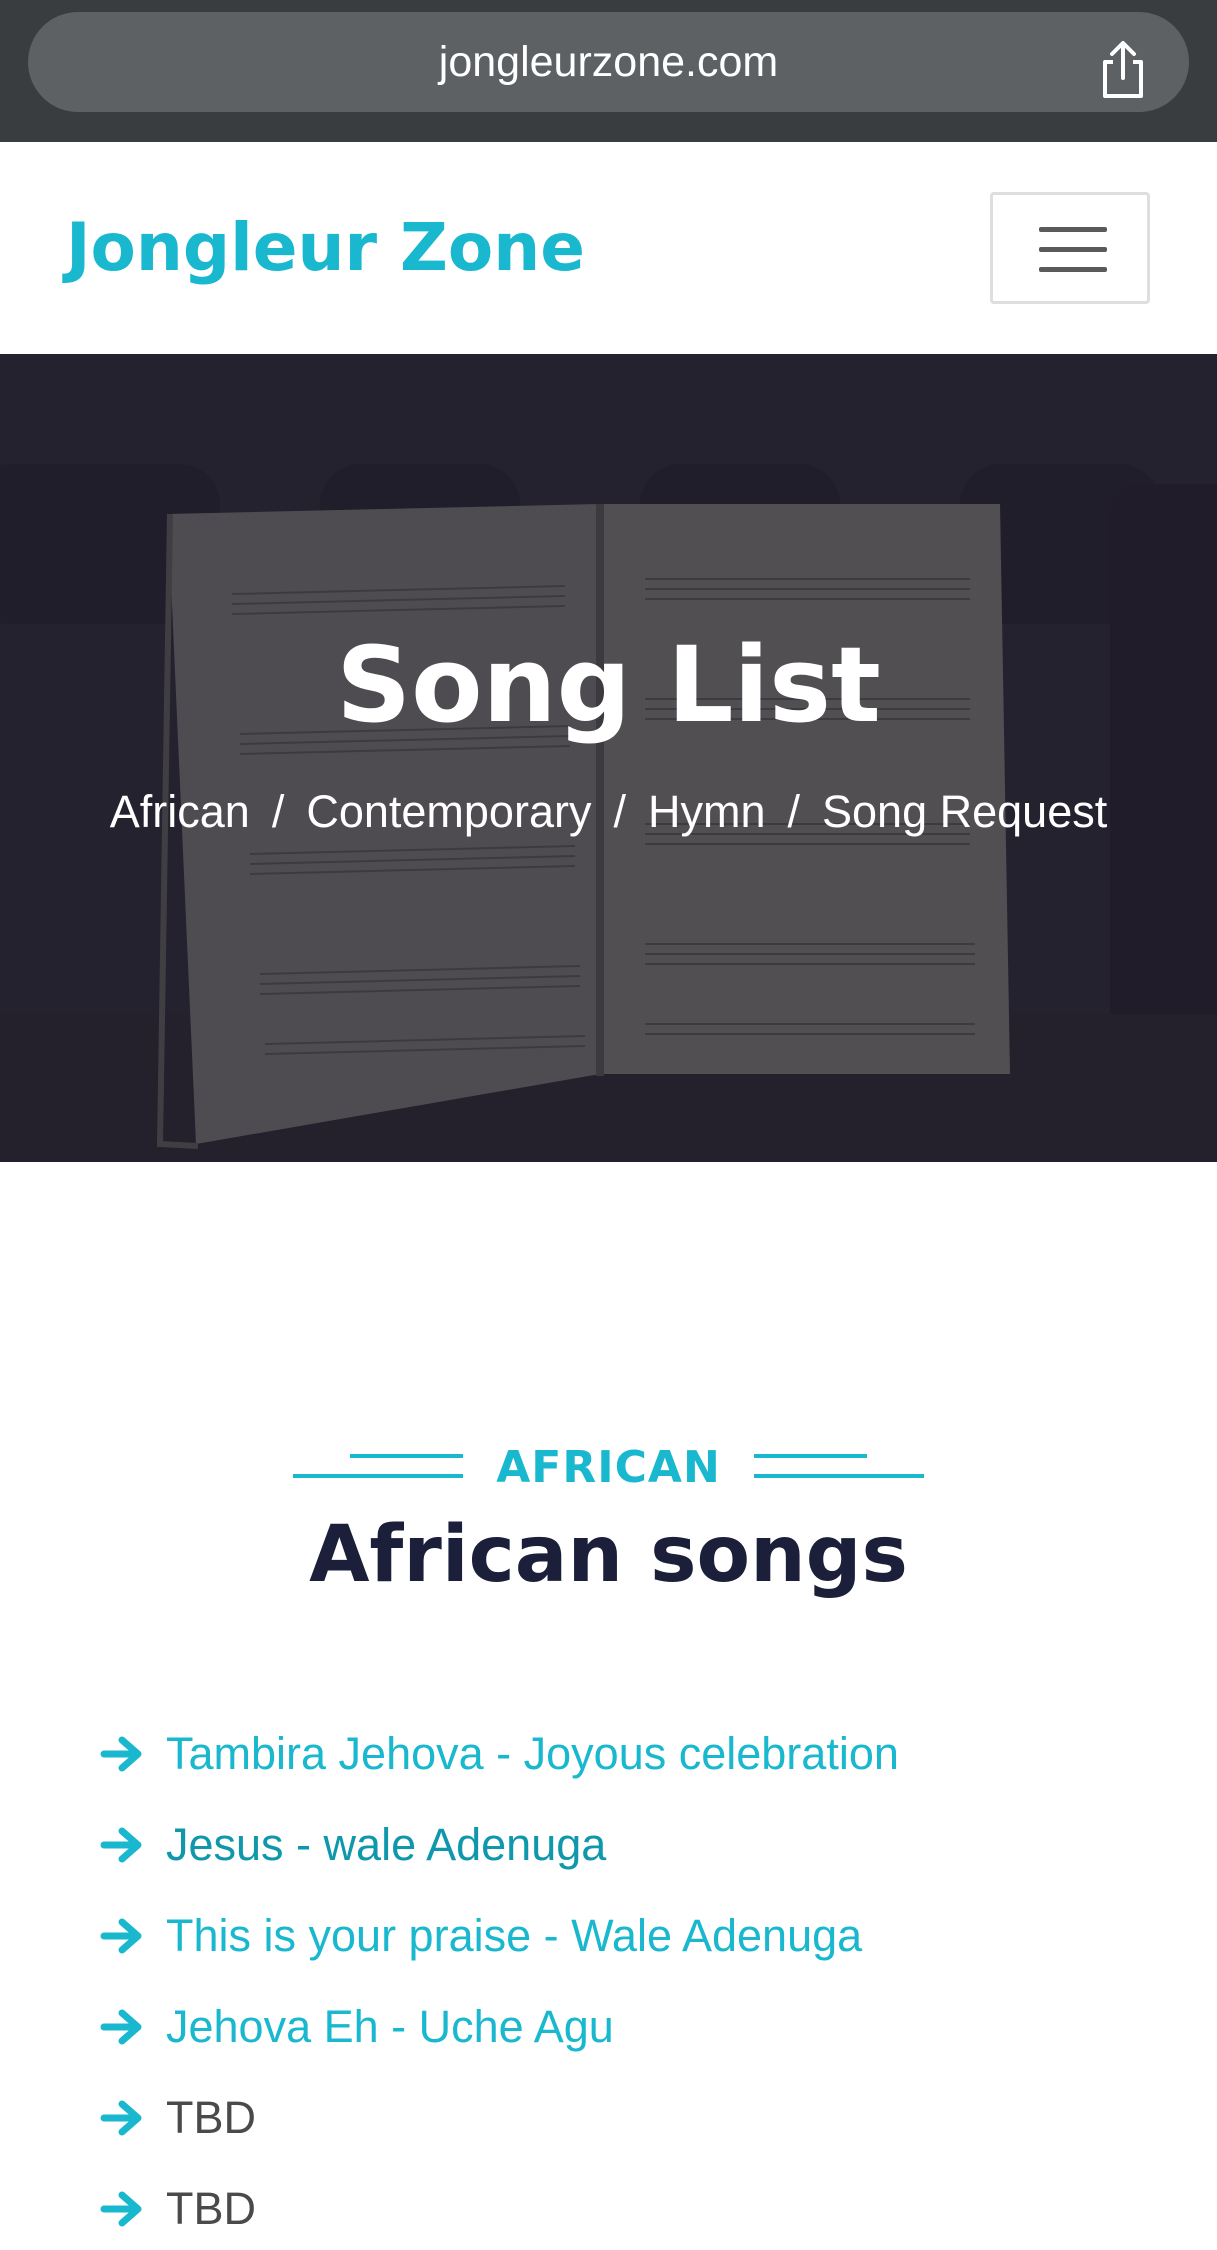 The height and width of the screenshot is (2250, 1217). I want to click on section-tag: AFRICAN, so click(608, 1467).